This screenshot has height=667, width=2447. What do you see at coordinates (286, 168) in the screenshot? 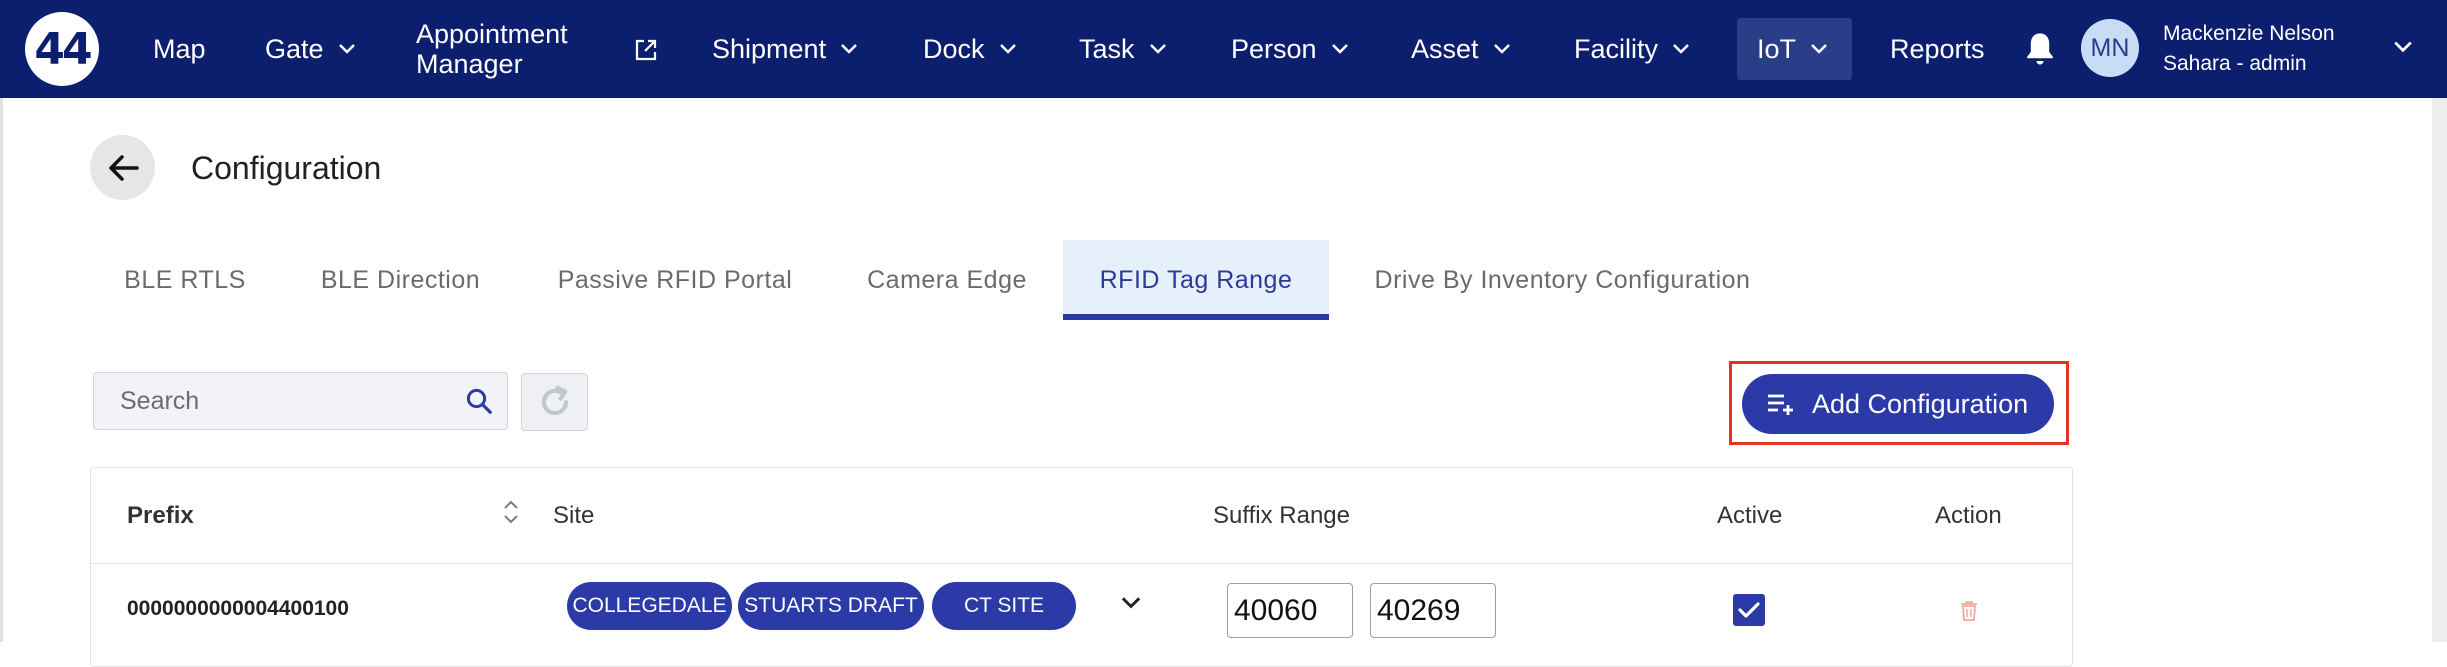
I see `page-title: Configuration` at bounding box center [286, 168].